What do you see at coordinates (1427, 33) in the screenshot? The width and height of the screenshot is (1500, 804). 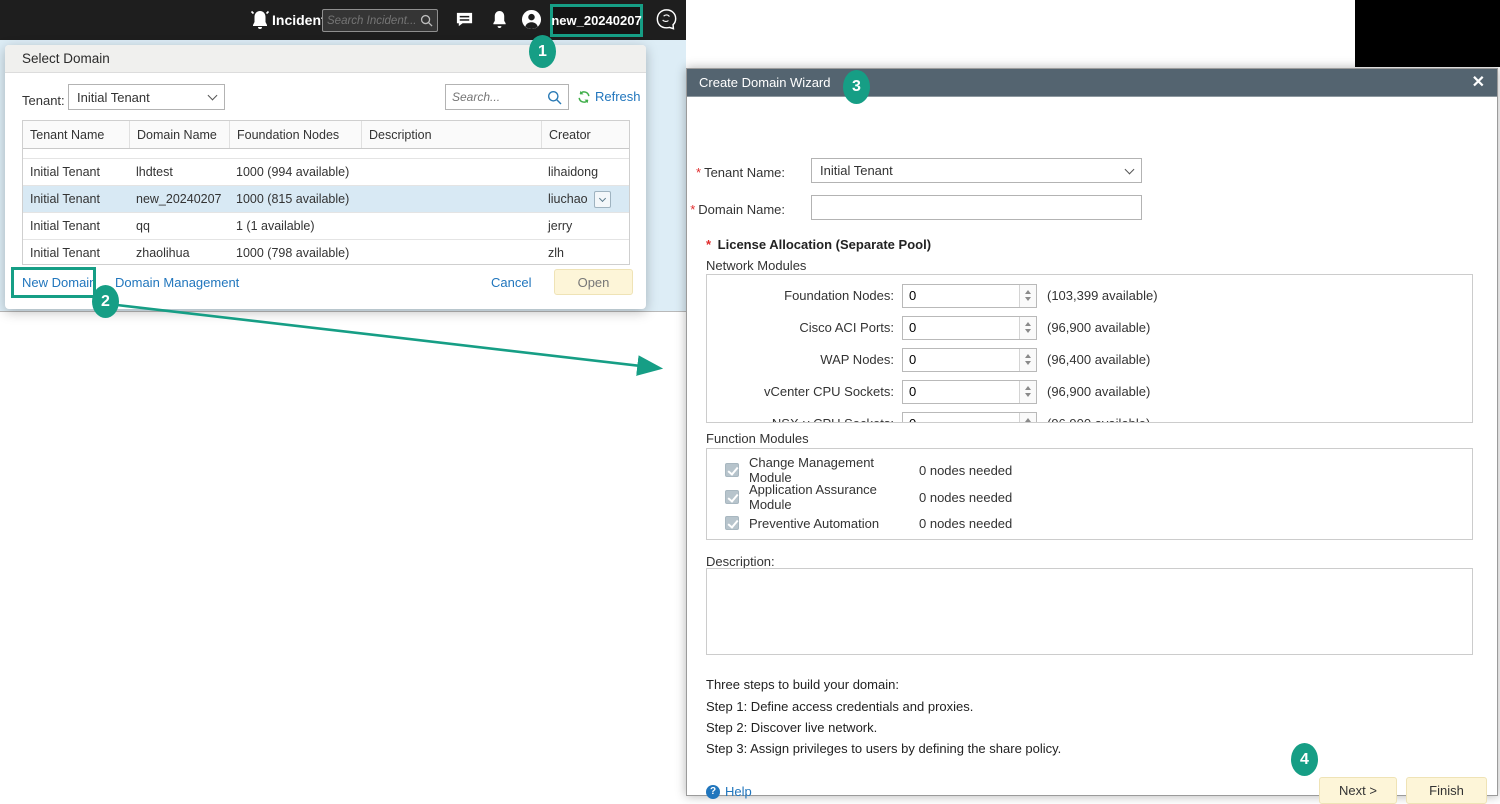 I see `blackout-rectangle` at bounding box center [1427, 33].